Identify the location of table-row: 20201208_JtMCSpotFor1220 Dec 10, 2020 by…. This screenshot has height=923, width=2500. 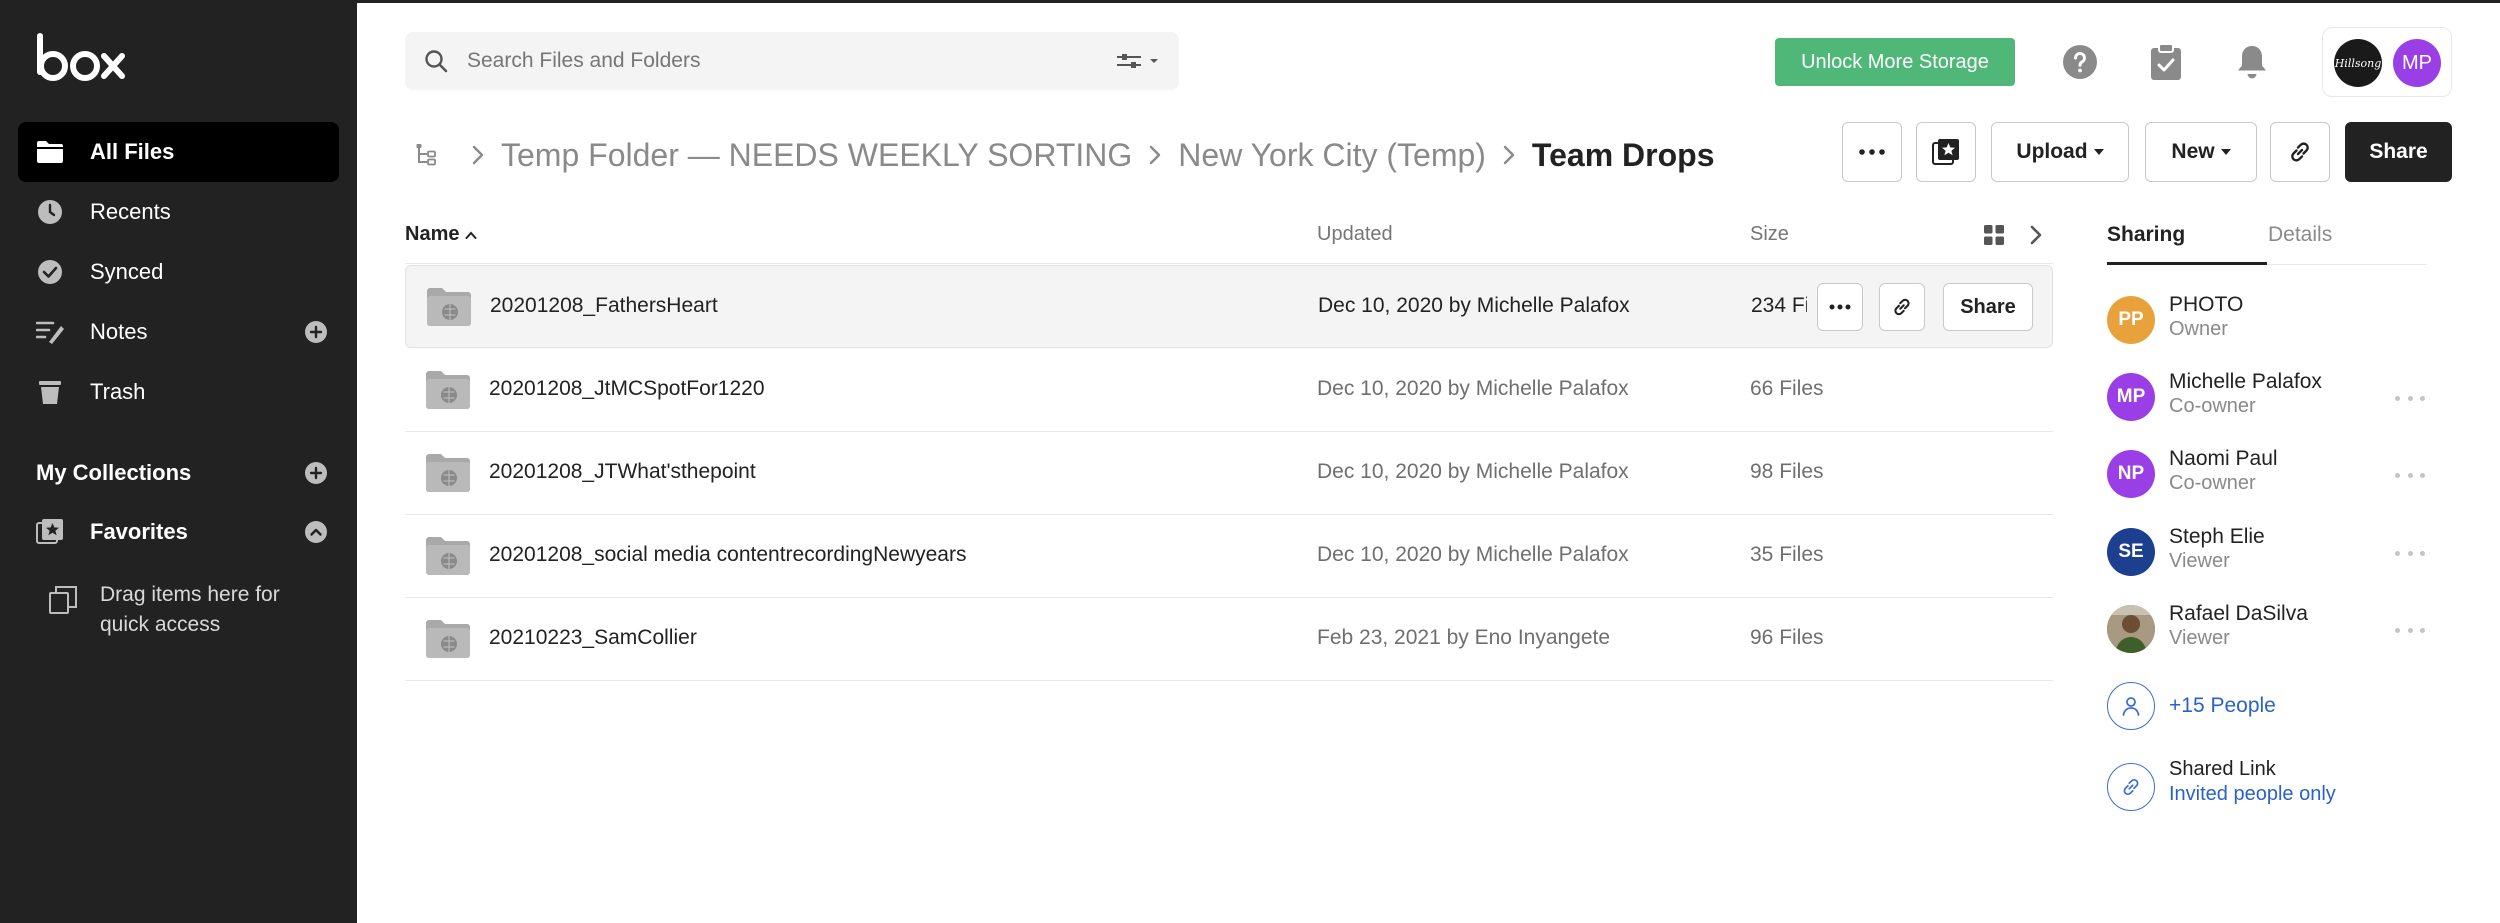
(1229, 390).